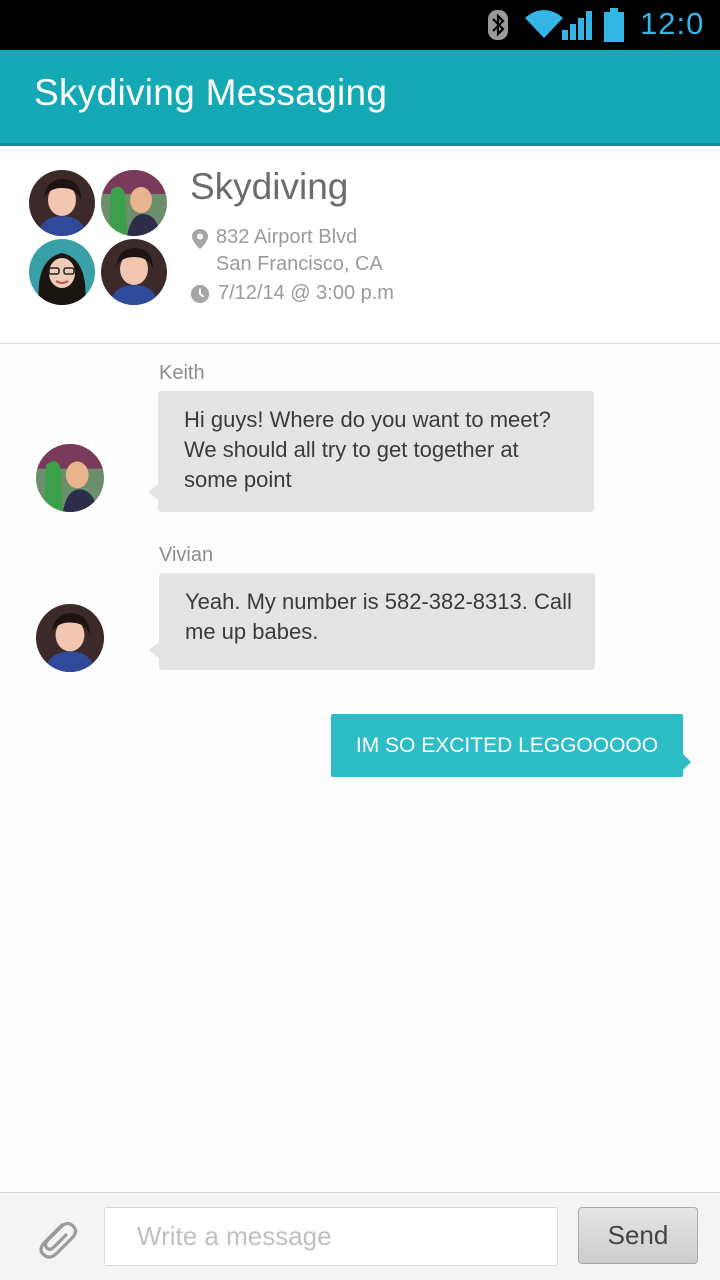 The width and height of the screenshot is (720, 1280). What do you see at coordinates (672, 23) in the screenshot?
I see `status-clock: 12:0` at bounding box center [672, 23].